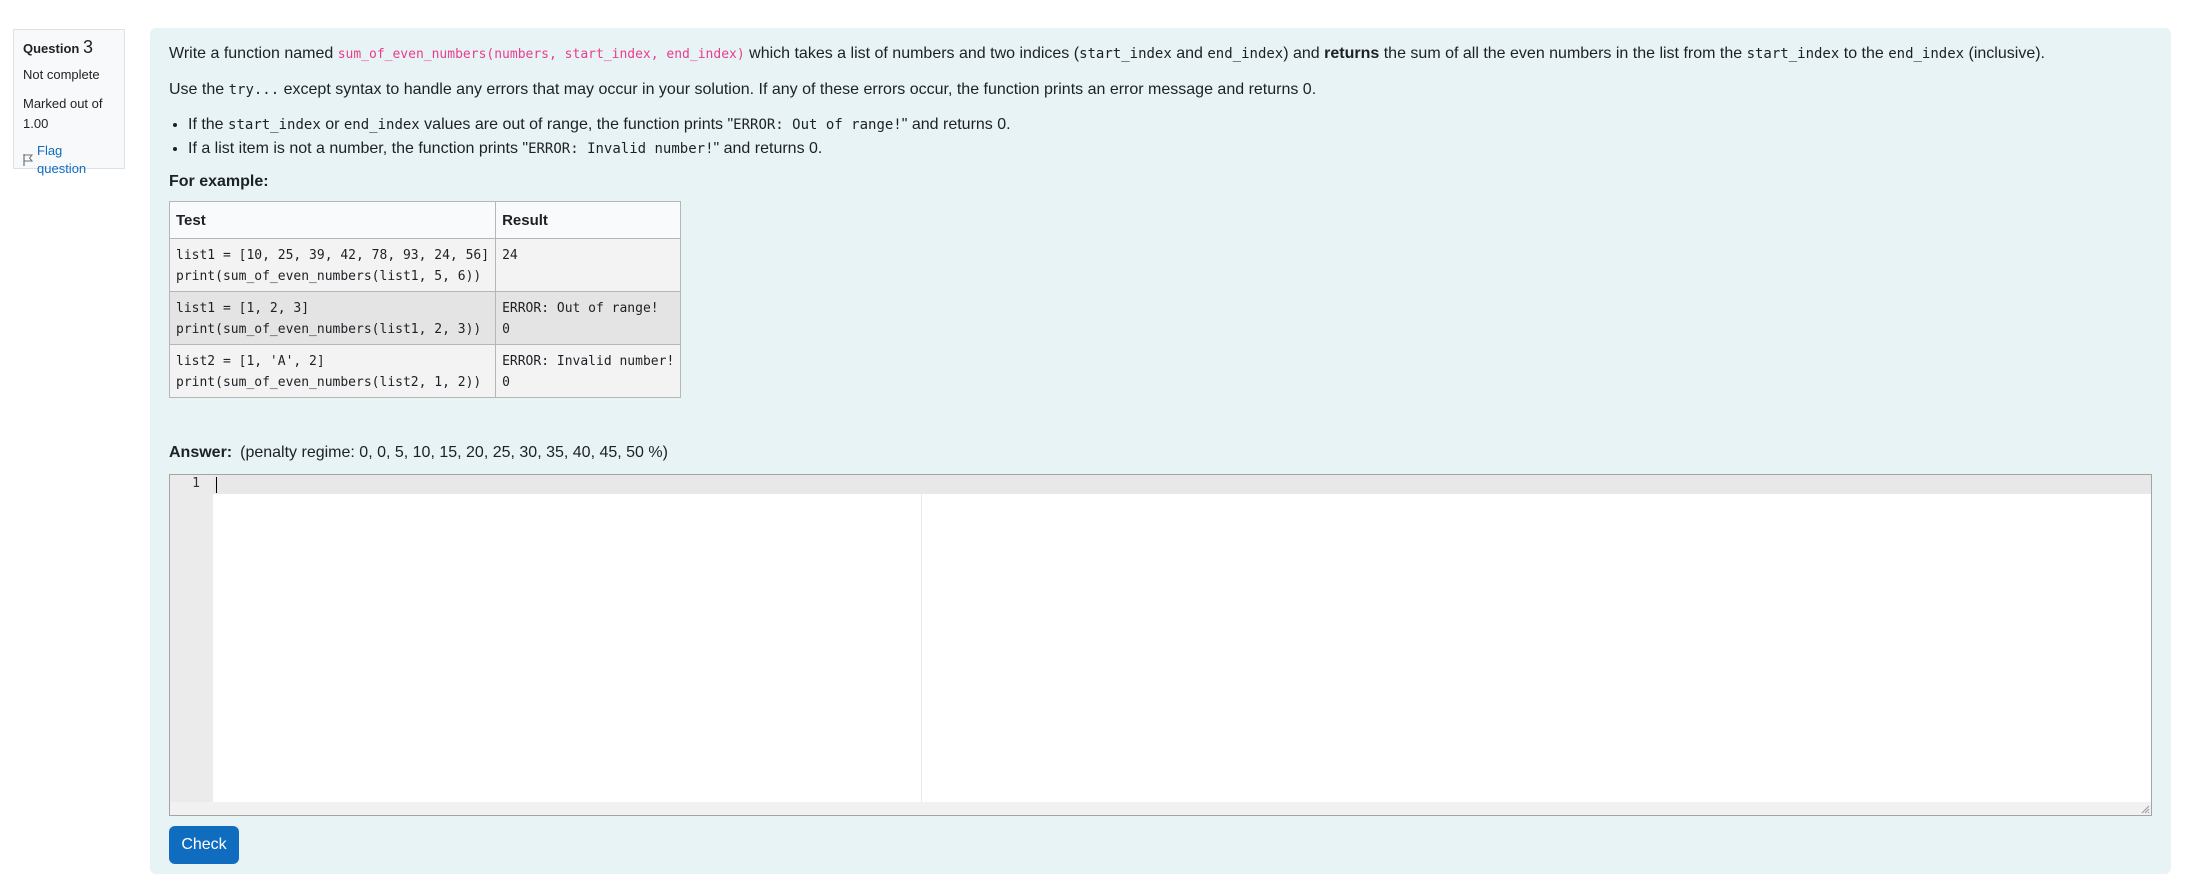  What do you see at coordinates (58, 47) in the screenshot?
I see `question-number: Question 3` at bounding box center [58, 47].